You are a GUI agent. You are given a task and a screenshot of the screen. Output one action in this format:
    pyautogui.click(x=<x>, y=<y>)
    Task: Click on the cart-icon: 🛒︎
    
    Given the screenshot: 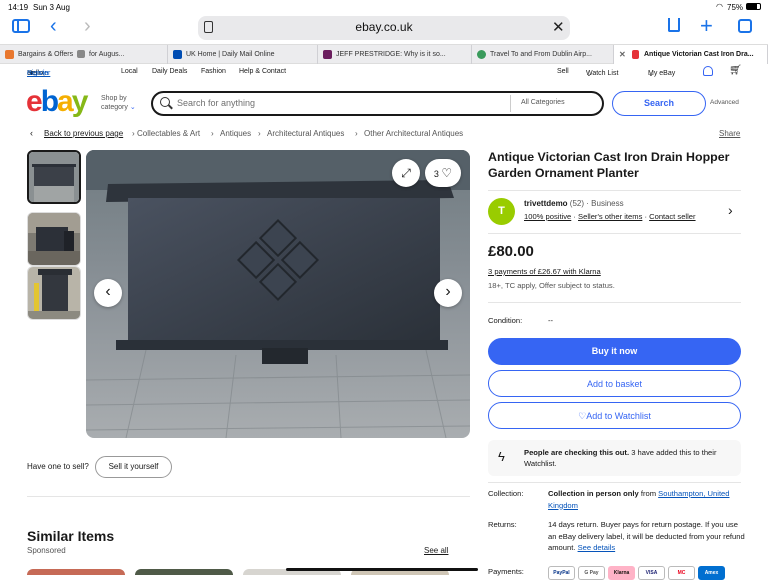 What is the action you would take?
    pyautogui.click(x=735, y=70)
    